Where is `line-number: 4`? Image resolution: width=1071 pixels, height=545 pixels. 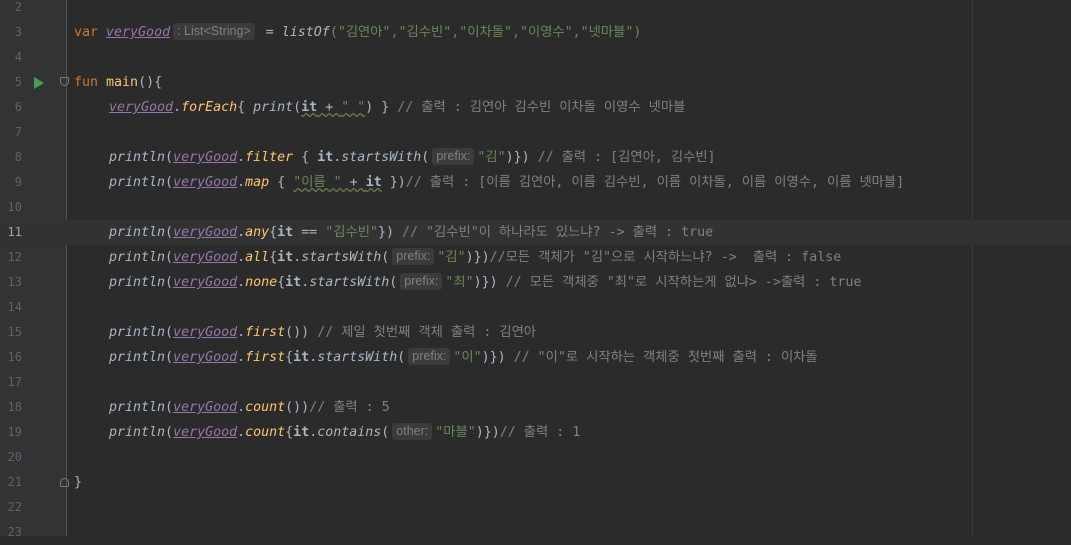 line-number: 4 is located at coordinates (18, 57).